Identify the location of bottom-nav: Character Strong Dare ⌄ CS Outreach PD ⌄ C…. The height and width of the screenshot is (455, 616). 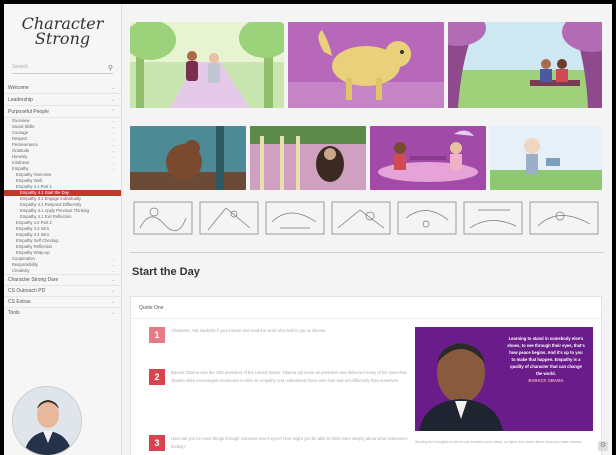
(62, 296).